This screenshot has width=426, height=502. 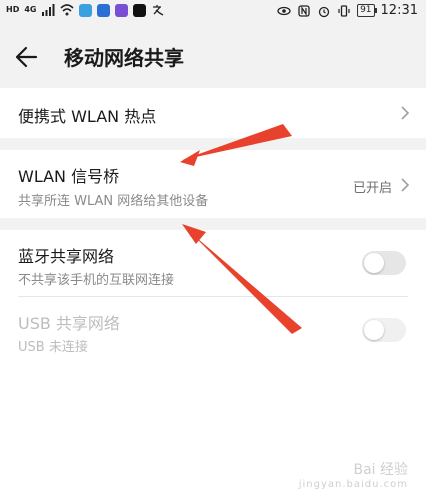 What do you see at coordinates (213, 11) in the screenshot?
I see `status-bar: HD 4G 91 12:31` at bounding box center [213, 11].